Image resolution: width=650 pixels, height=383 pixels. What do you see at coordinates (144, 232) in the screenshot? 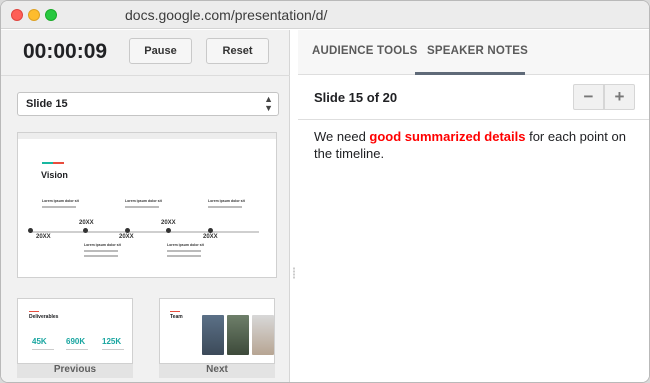
I see `timeline-line` at bounding box center [144, 232].